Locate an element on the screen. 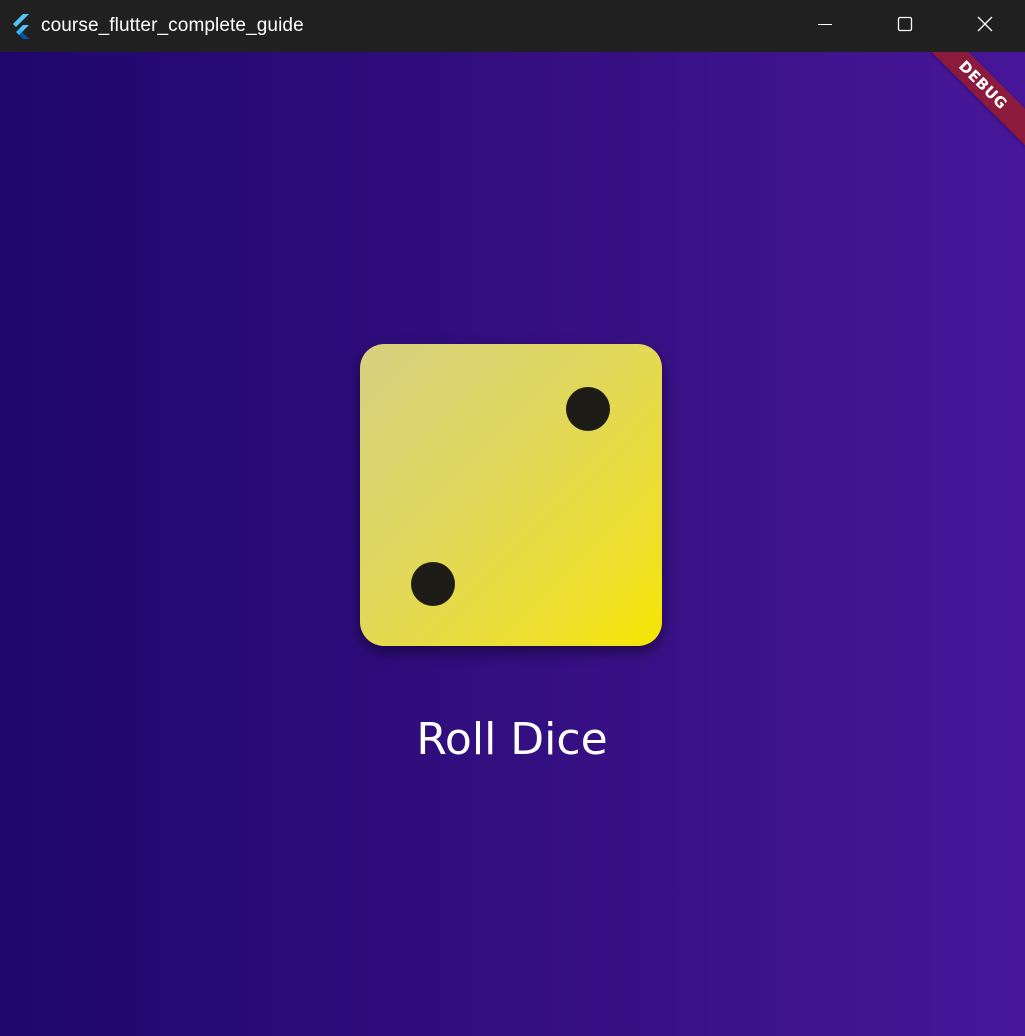 Image resolution: width=1025 pixels, height=1036 pixels. minimize-icon is located at coordinates (825, 26).